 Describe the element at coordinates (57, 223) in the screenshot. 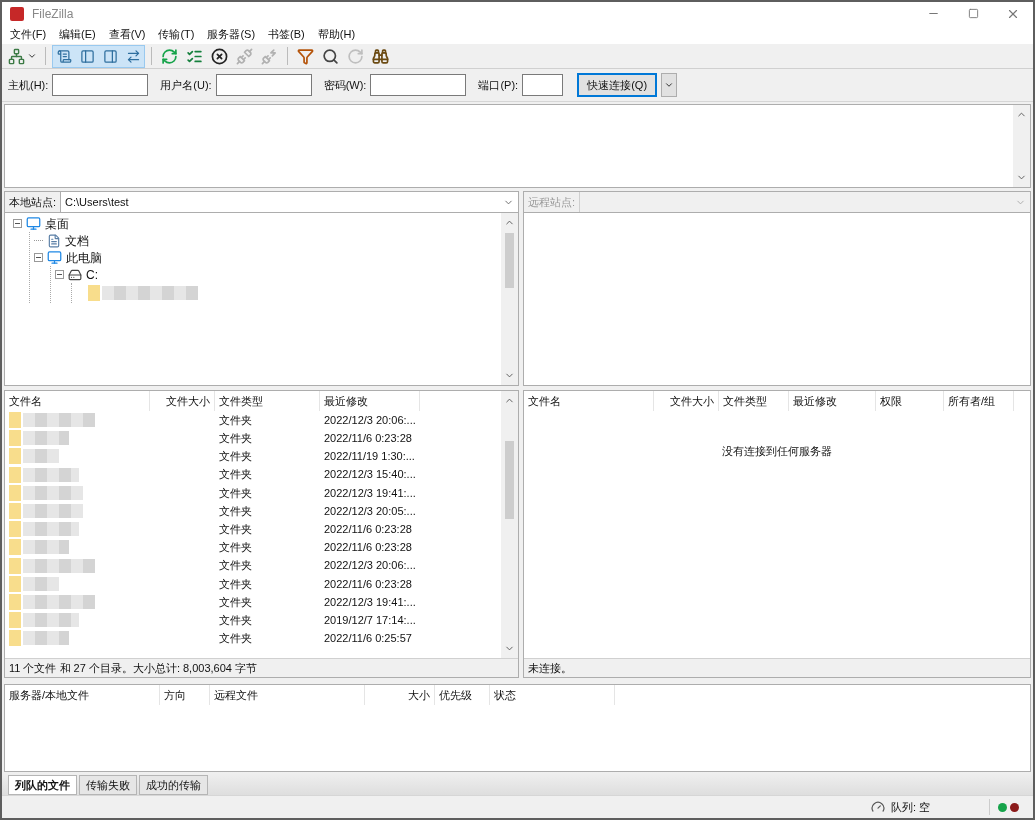

I see `tree-item: 桌面` at that location.